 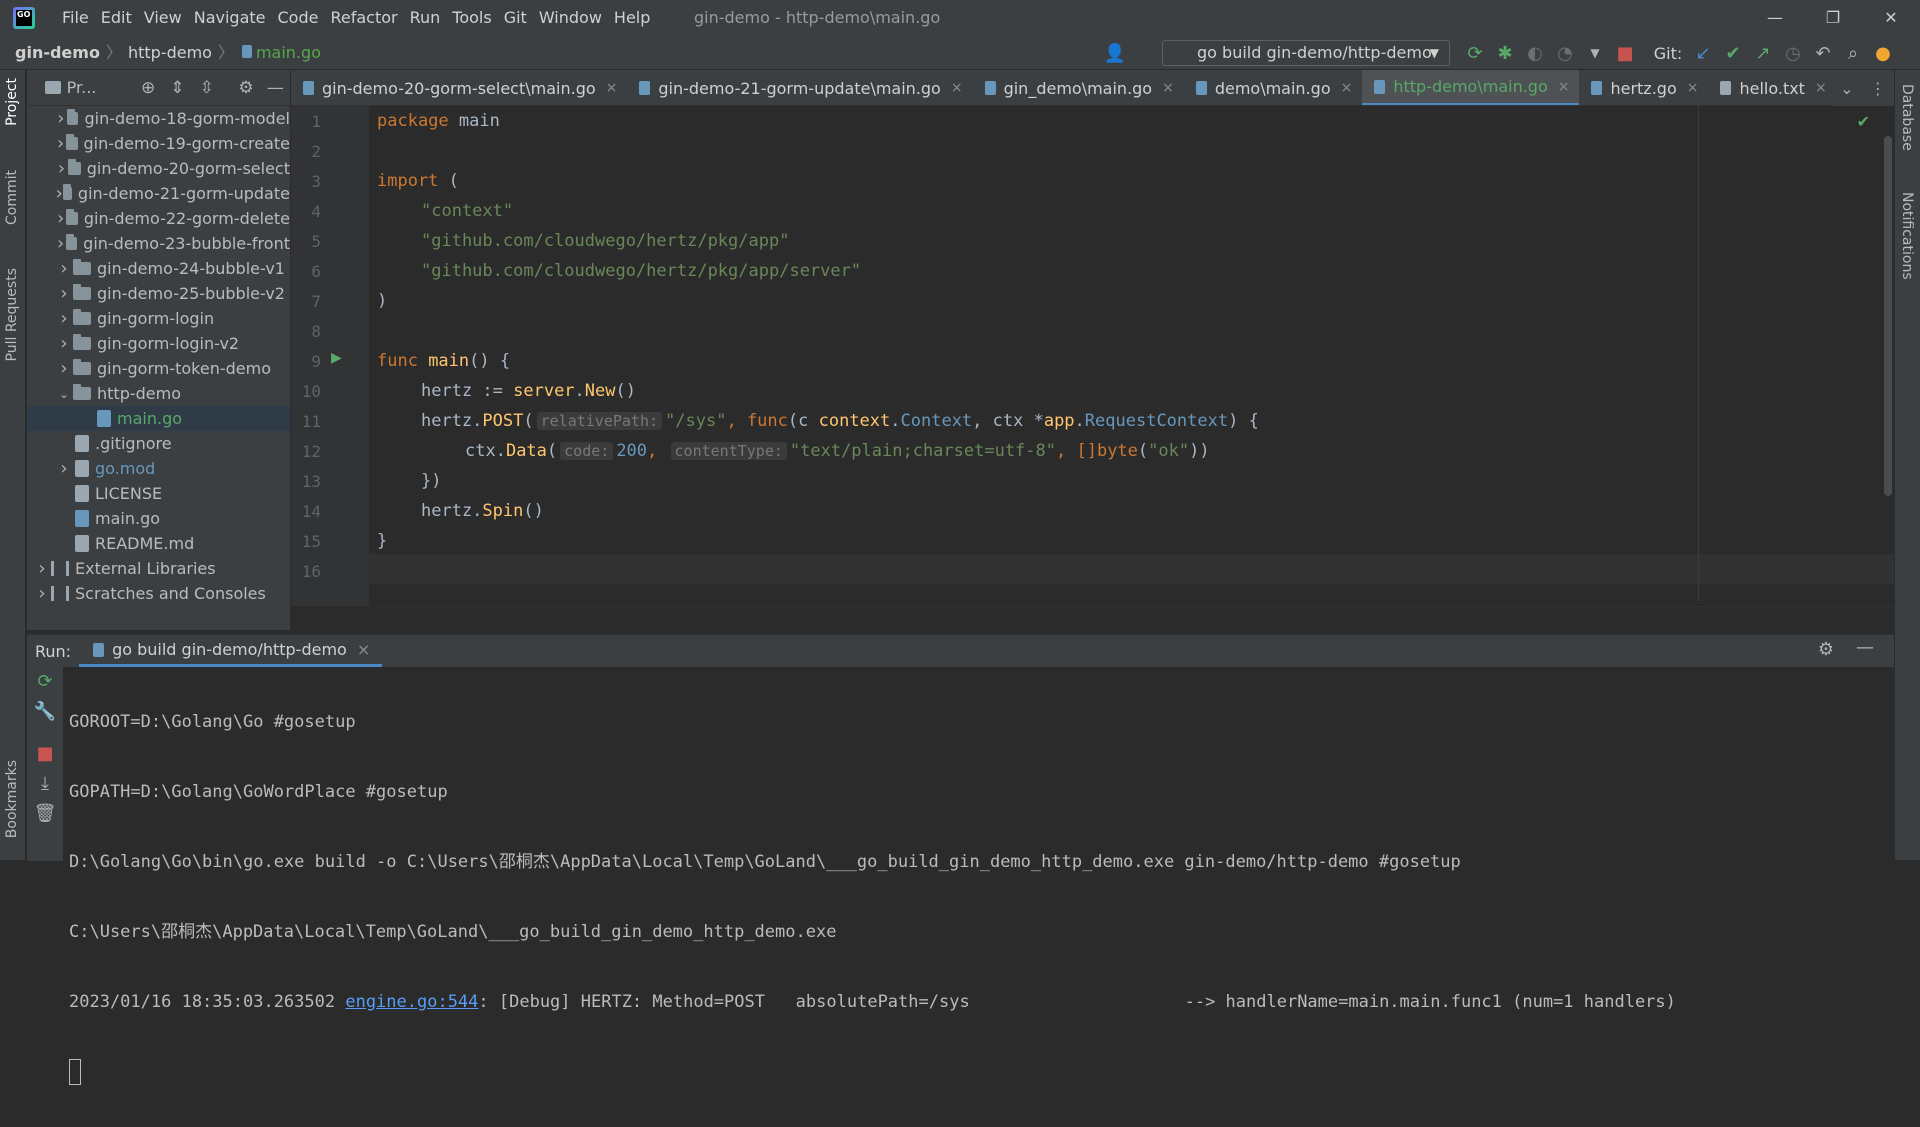 What do you see at coordinates (1703, 53) in the screenshot?
I see `git-update-icon: ↙` at bounding box center [1703, 53].